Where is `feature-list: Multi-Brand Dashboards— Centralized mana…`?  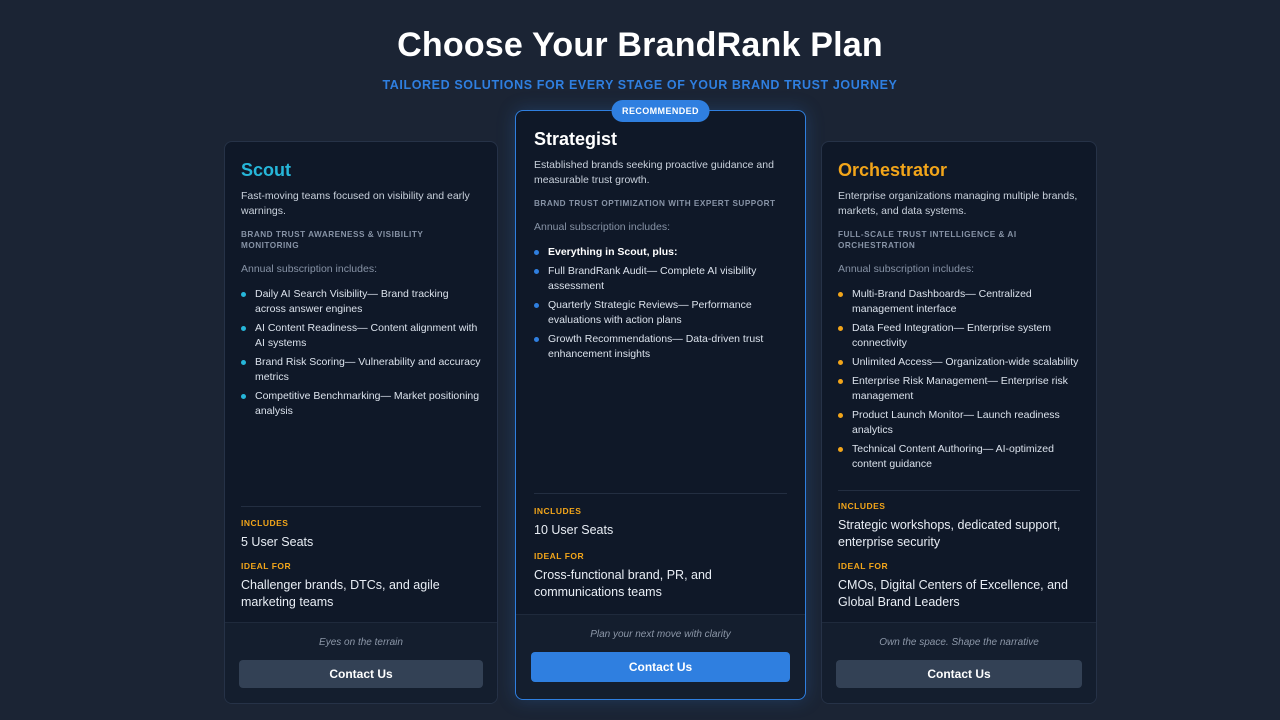
feature-list: Multi-Brand Dashboards— Centralized mana… is located at coordinates (959, 379).